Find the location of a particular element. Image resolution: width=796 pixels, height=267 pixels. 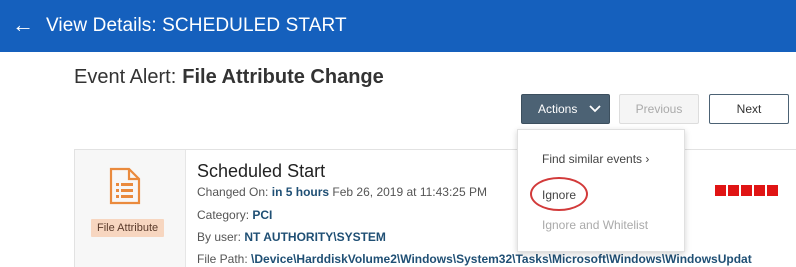

user-label: By user: is located at coordinates (219, 237).